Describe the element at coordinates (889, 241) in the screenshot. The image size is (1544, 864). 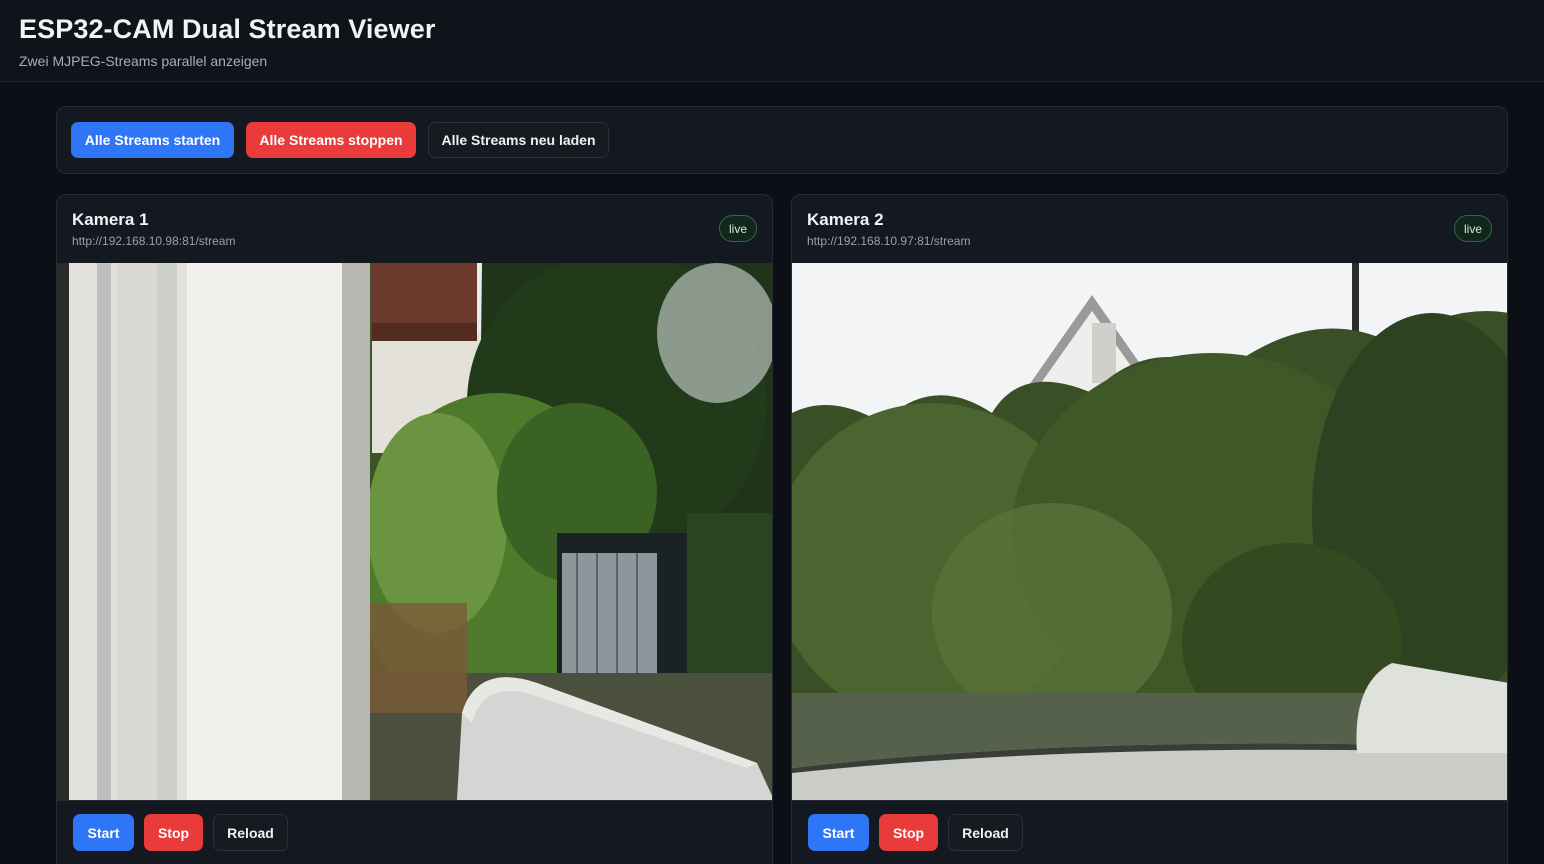
I see `camera-url: http://192.168.10.97:81/stream` at that location.